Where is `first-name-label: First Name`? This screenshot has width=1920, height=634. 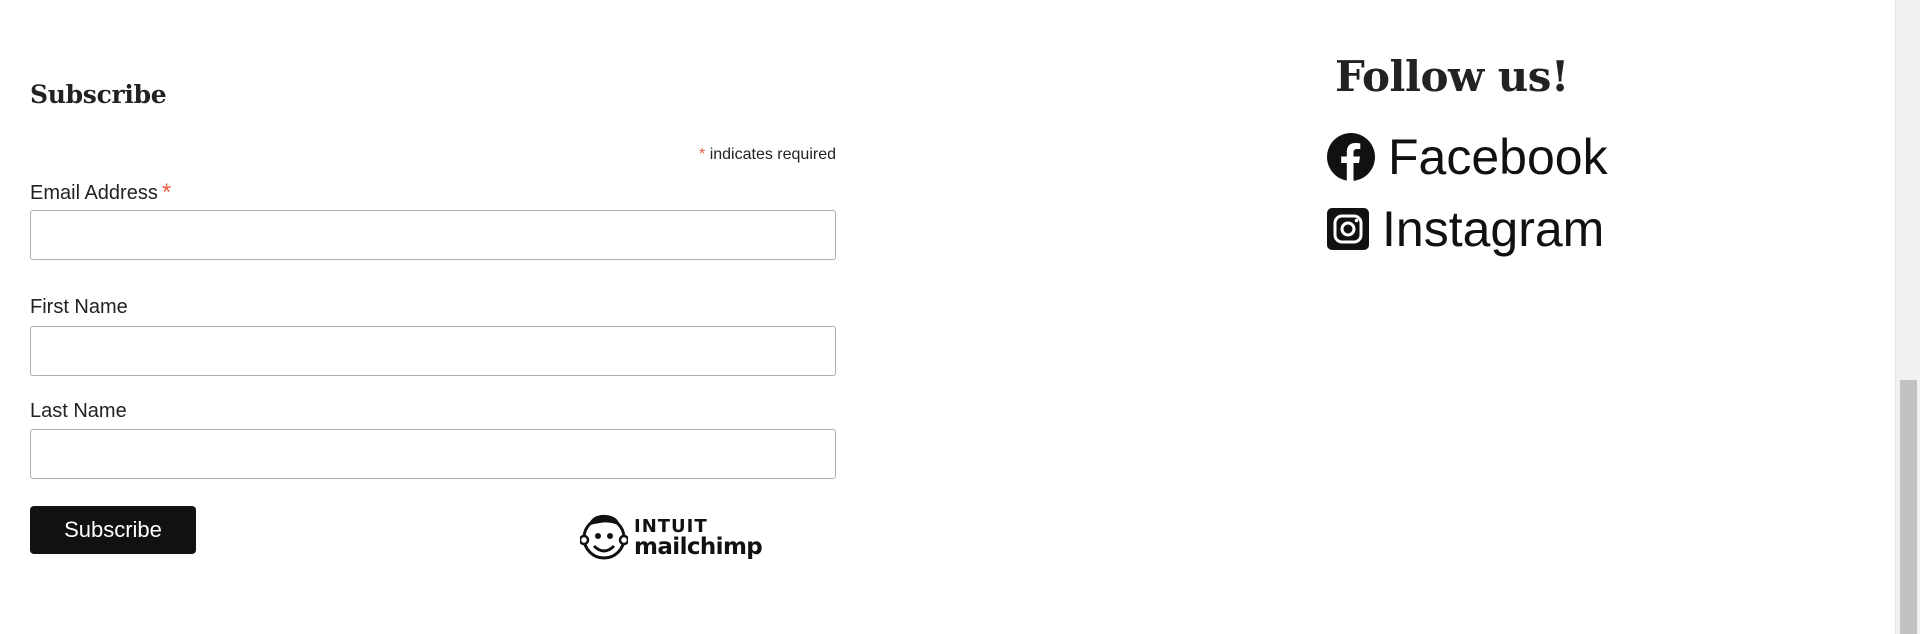 first-name-label: First Name is located at coordinates (79, 307).